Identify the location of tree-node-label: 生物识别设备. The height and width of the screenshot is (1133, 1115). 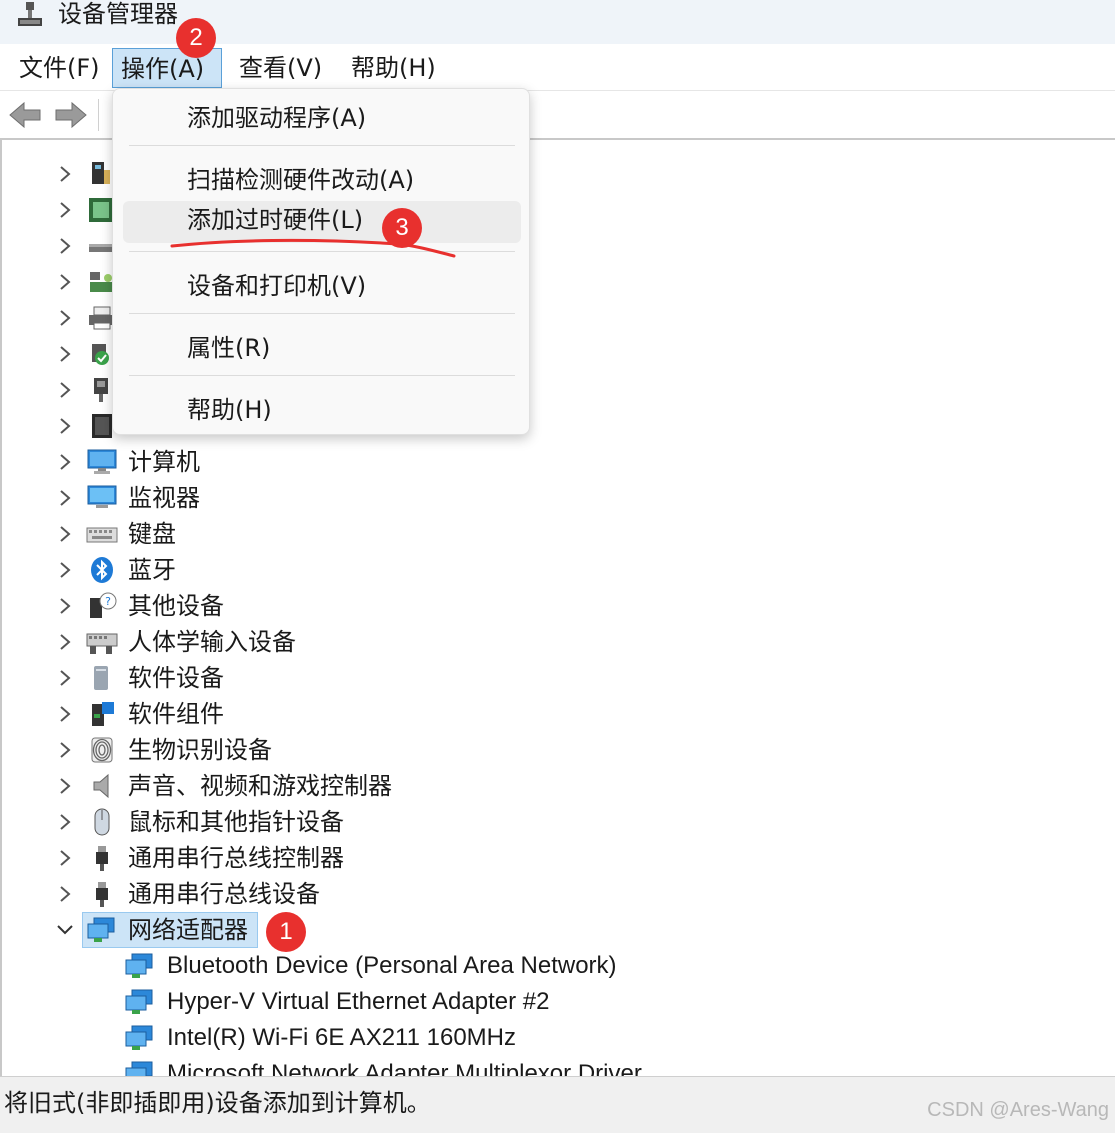
(200, 750).